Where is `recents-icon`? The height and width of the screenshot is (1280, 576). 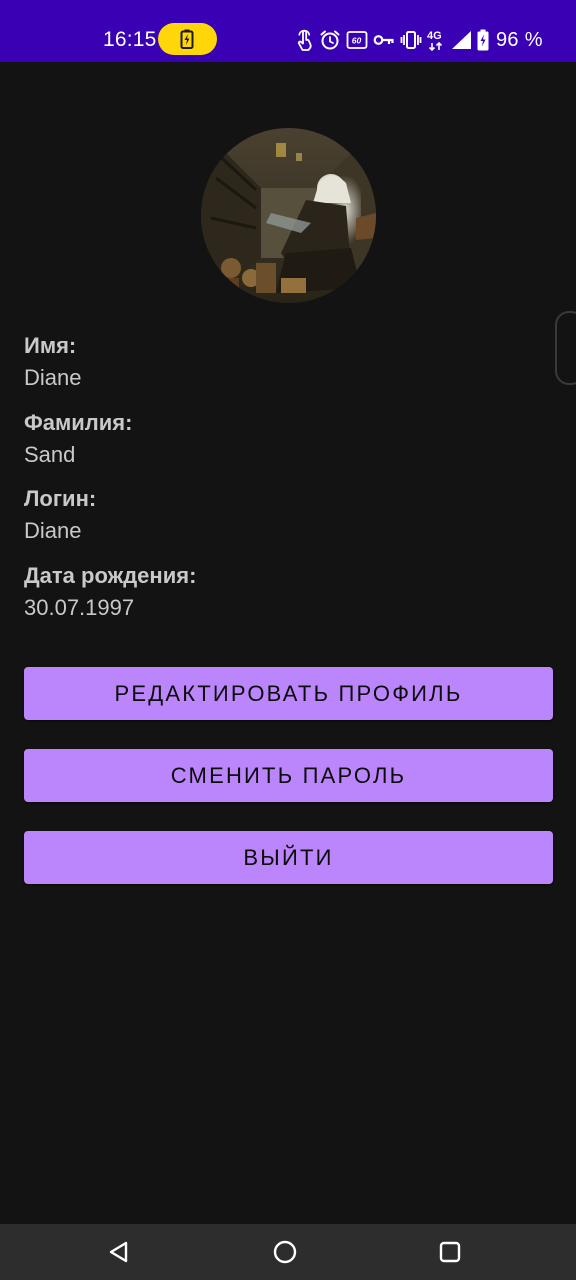 recents-icon is located at coordinates (450, 1252).